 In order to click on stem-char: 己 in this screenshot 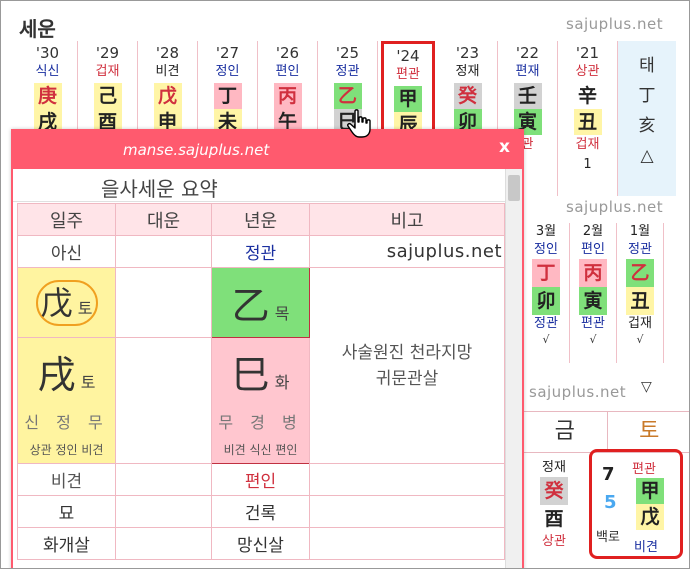, I will do `click(107, 96)`.